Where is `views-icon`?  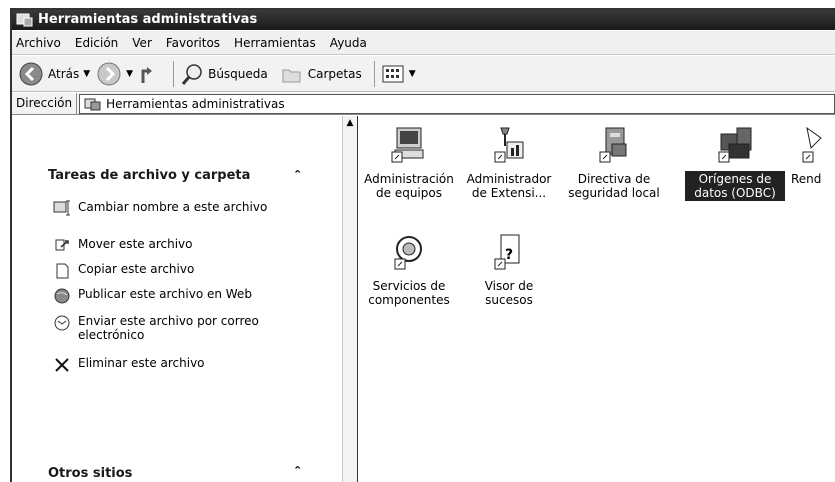
views-icon is located at coordinates (393, 73).